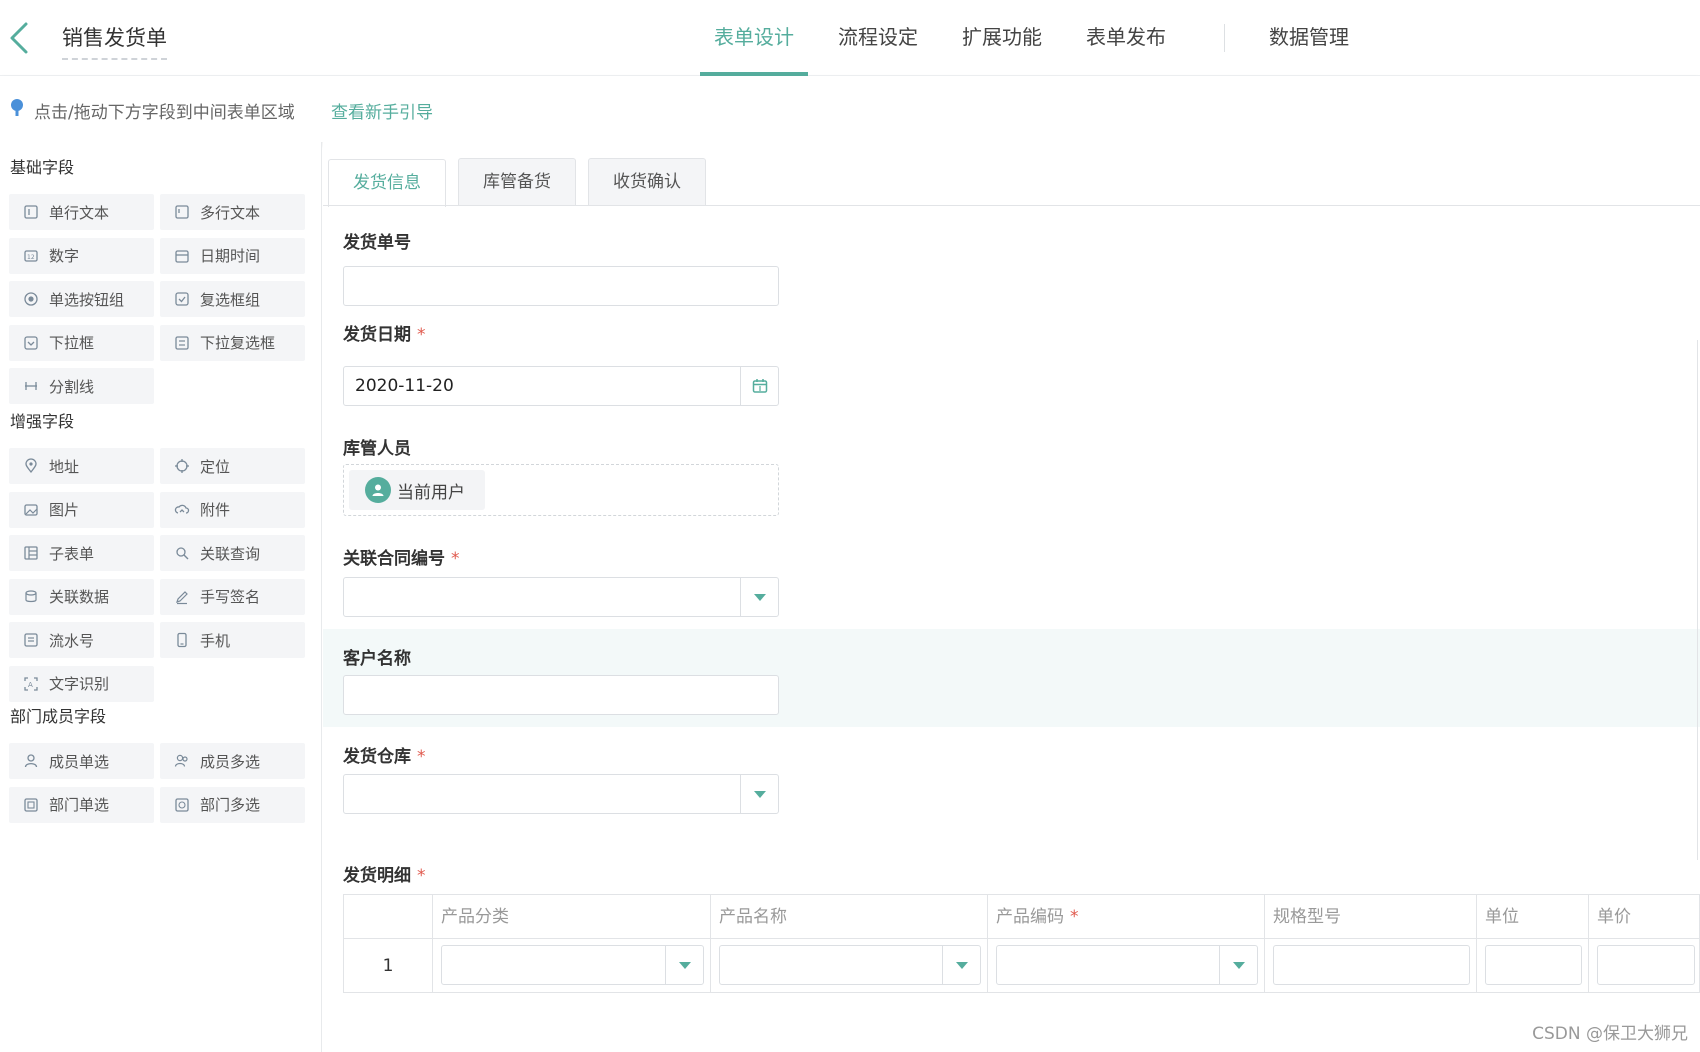 This screenshot has width=1700, height=1052. I want to click on ocr-icon: A, so click(31, 684).